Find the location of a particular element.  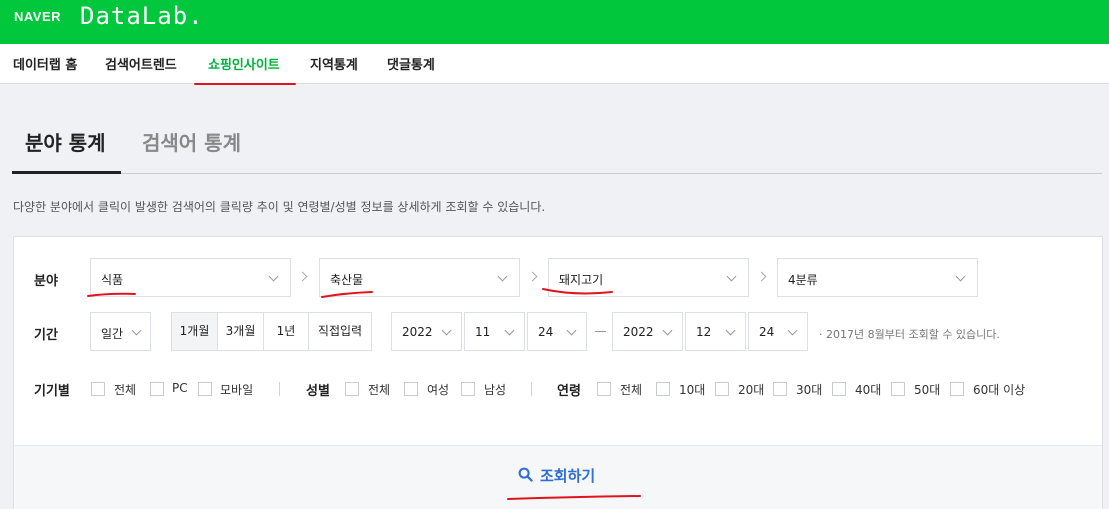

category-level3-value: 돼지고기 is located at coordinates (581, 280).